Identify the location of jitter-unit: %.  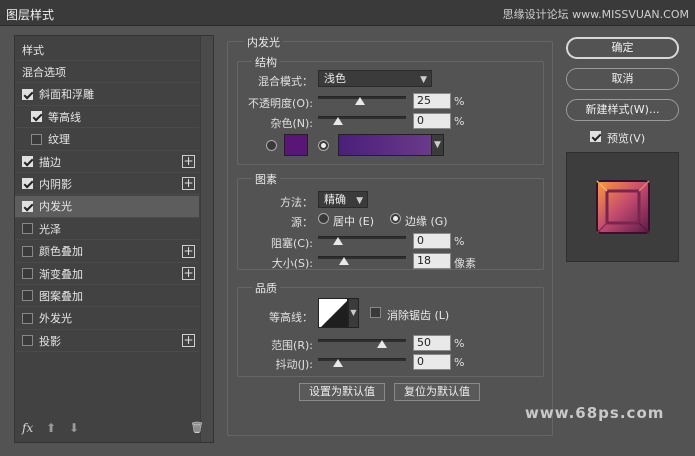
(459, 362).